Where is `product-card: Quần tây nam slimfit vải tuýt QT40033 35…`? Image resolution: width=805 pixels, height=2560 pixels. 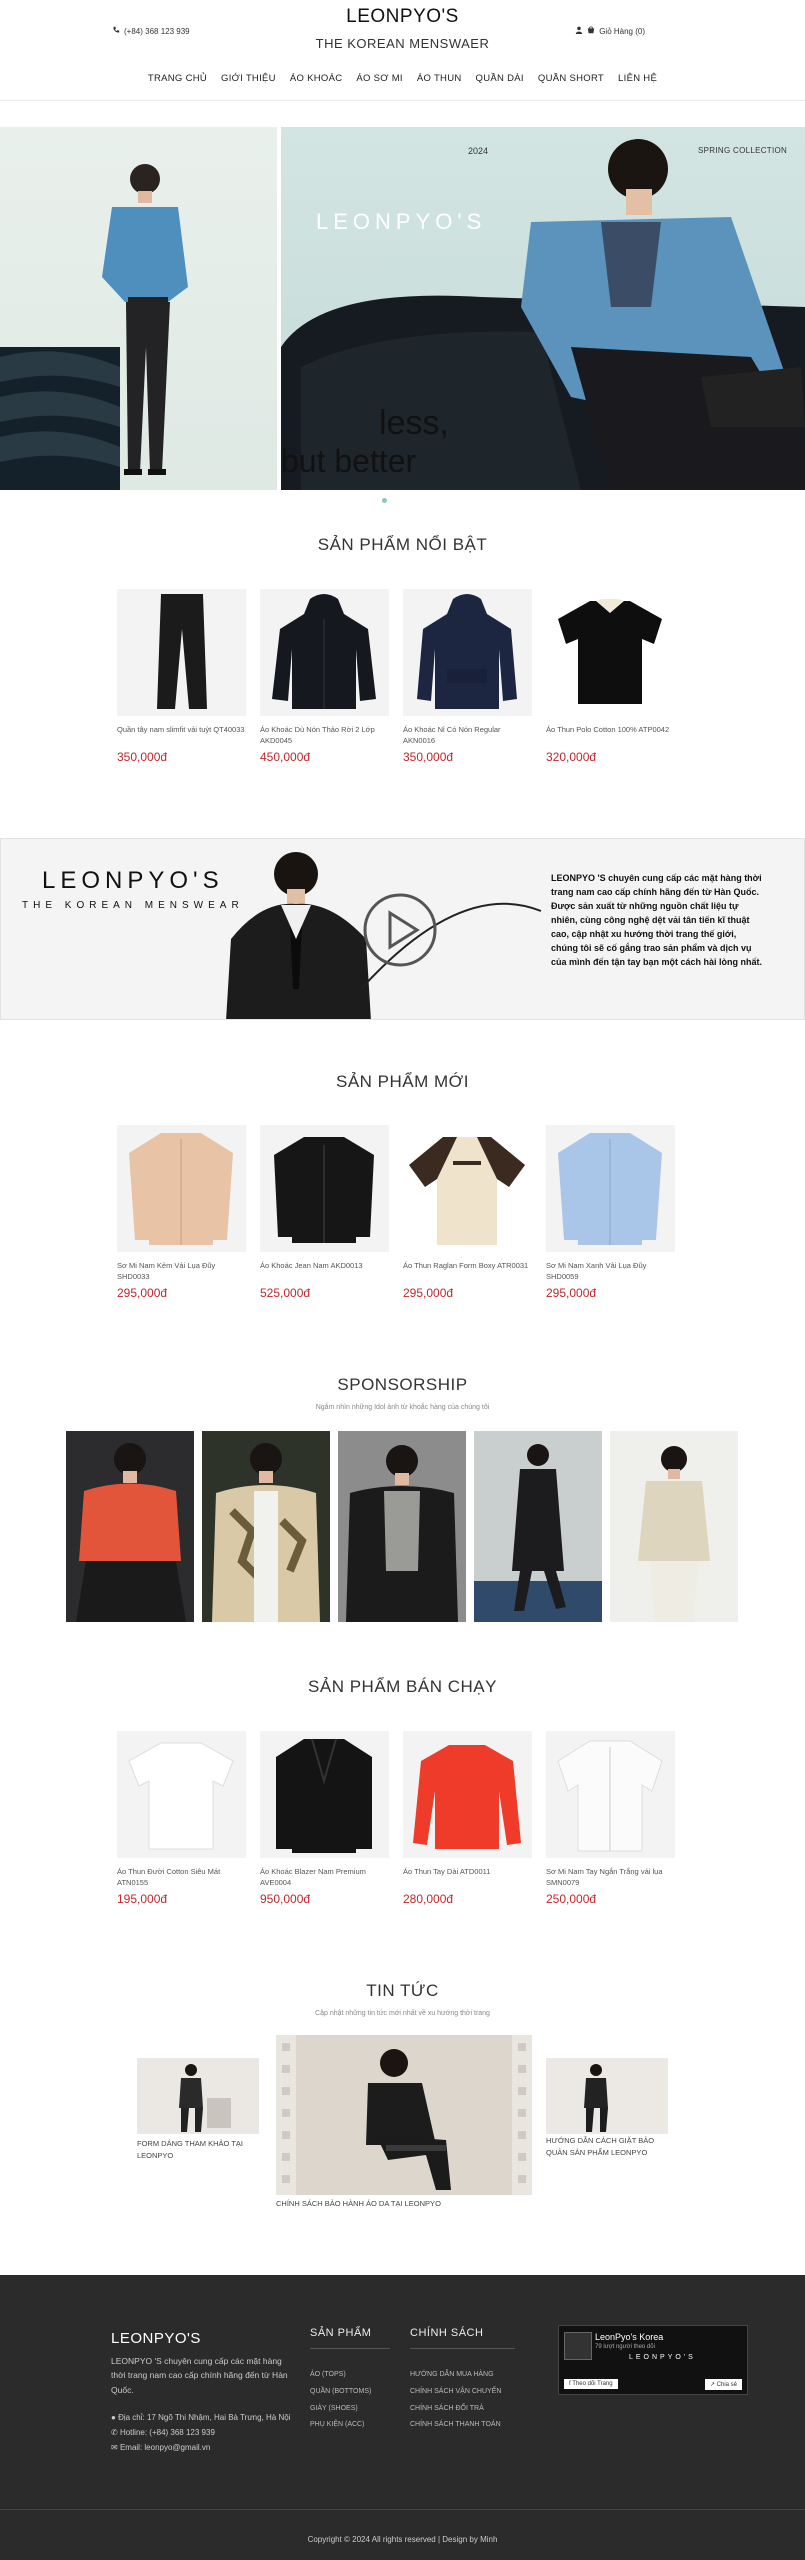 product-card: Quần tây nam slimfit vải tuýt QT40033 35… is located at coordinates (181, 676).